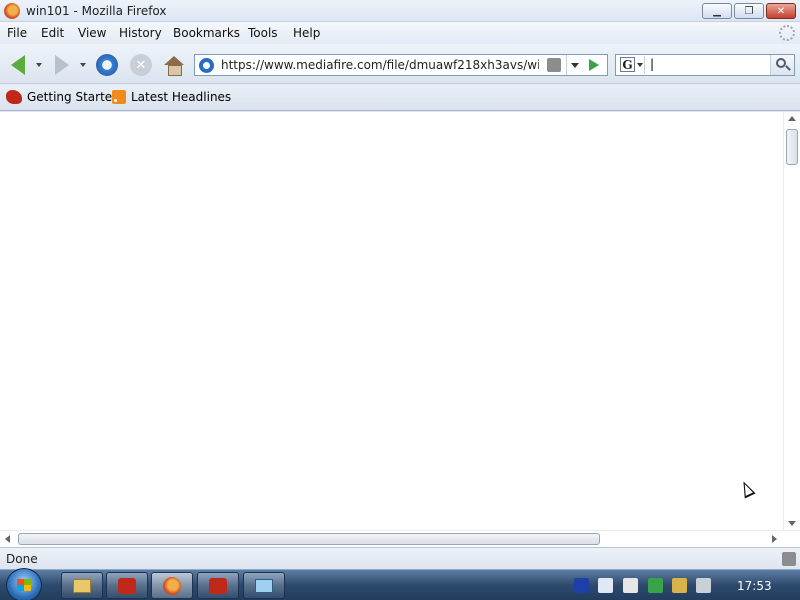  I want to click on taskbar-red-app, so click(127, 585).